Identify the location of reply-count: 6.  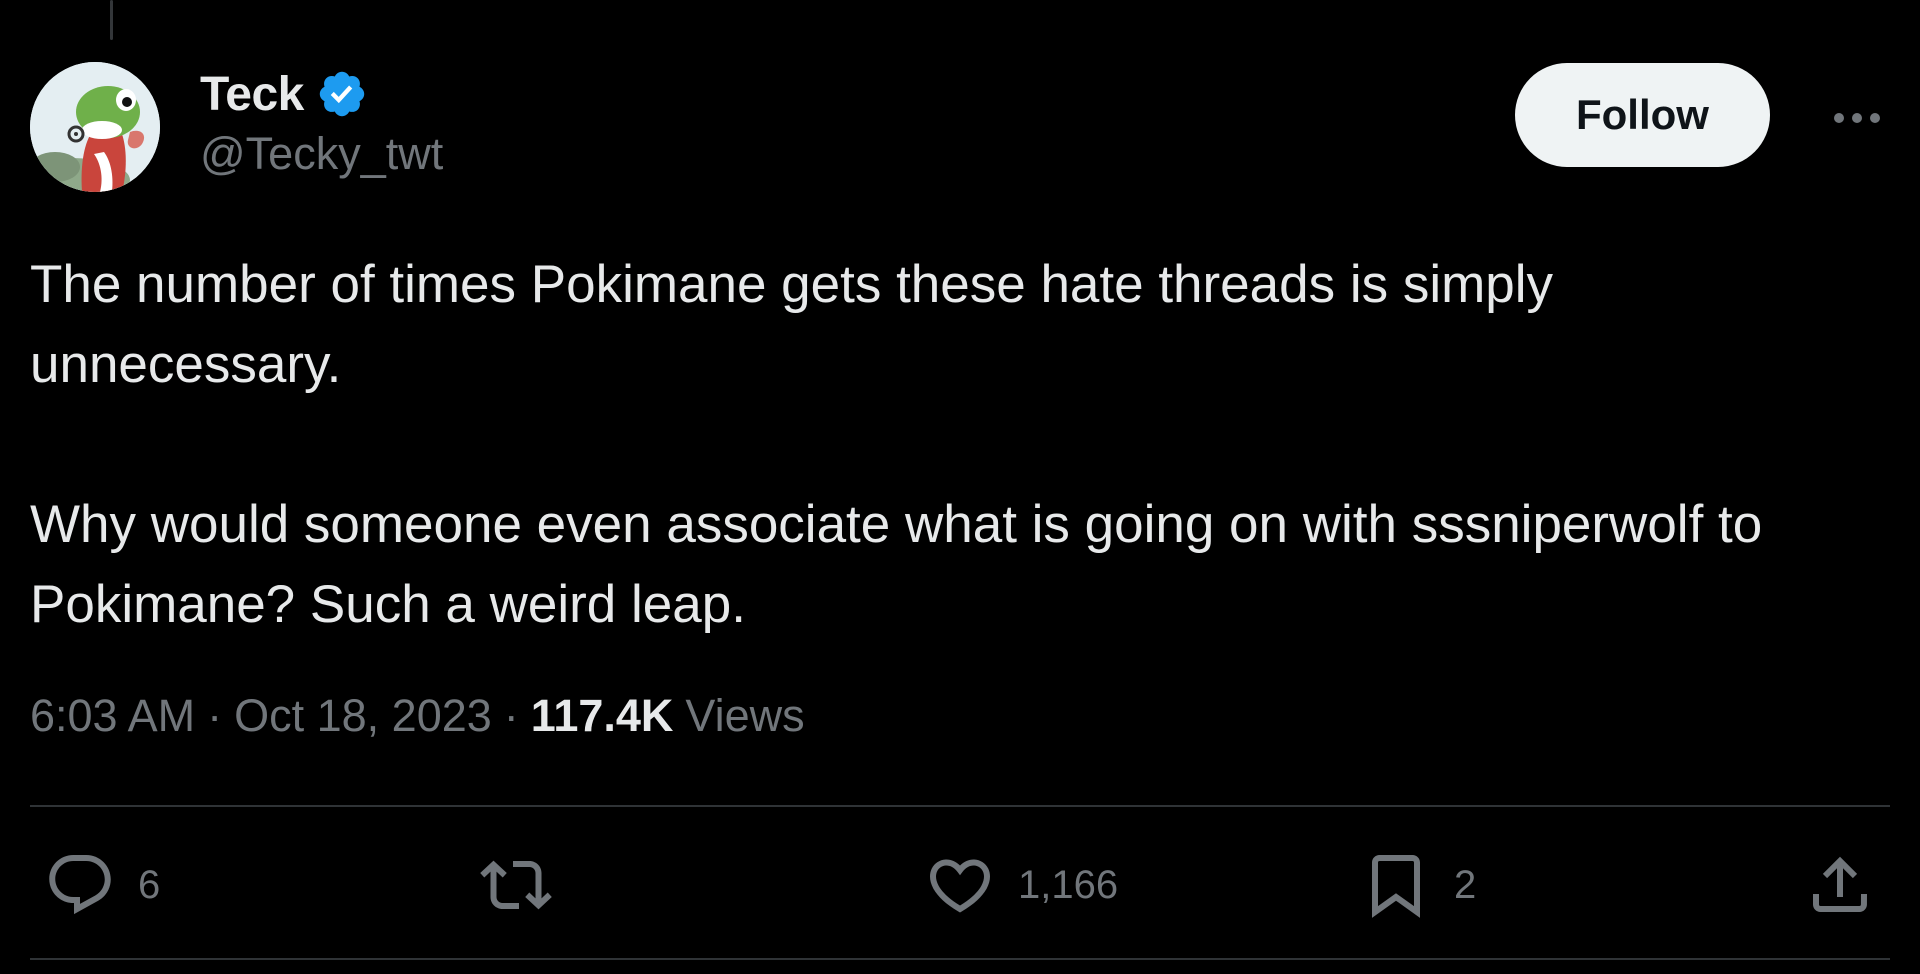
(149, 884).